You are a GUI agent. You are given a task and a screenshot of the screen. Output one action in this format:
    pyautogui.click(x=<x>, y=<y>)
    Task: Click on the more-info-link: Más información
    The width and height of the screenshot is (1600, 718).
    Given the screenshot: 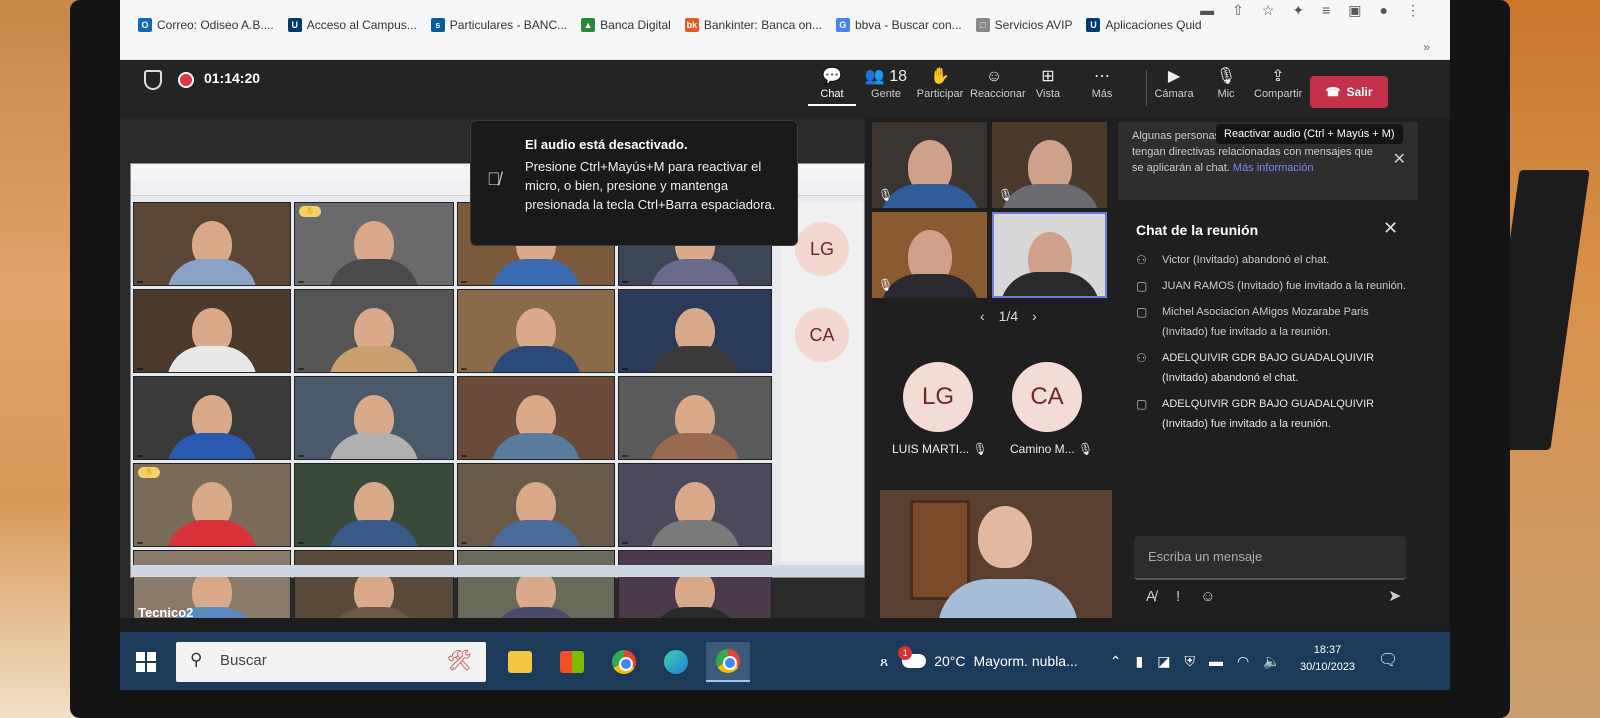 What is the action you would take?
    pyautogui.click(x=1273, y=168)
    